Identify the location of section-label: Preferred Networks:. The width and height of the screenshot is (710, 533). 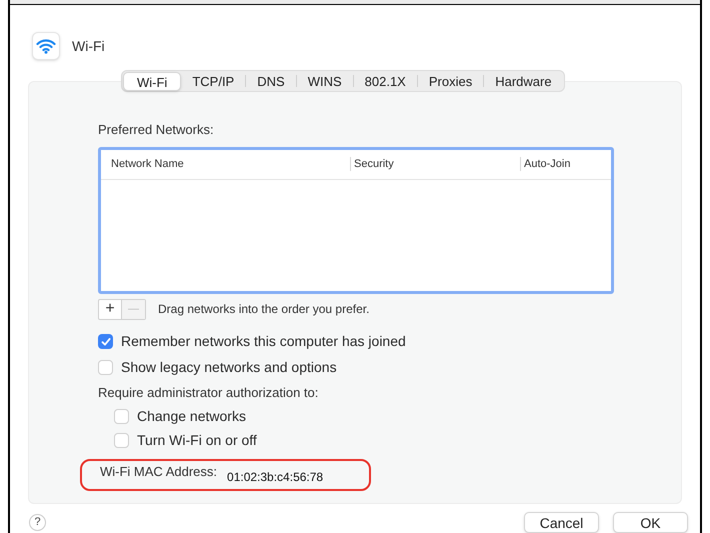
(156, 130).